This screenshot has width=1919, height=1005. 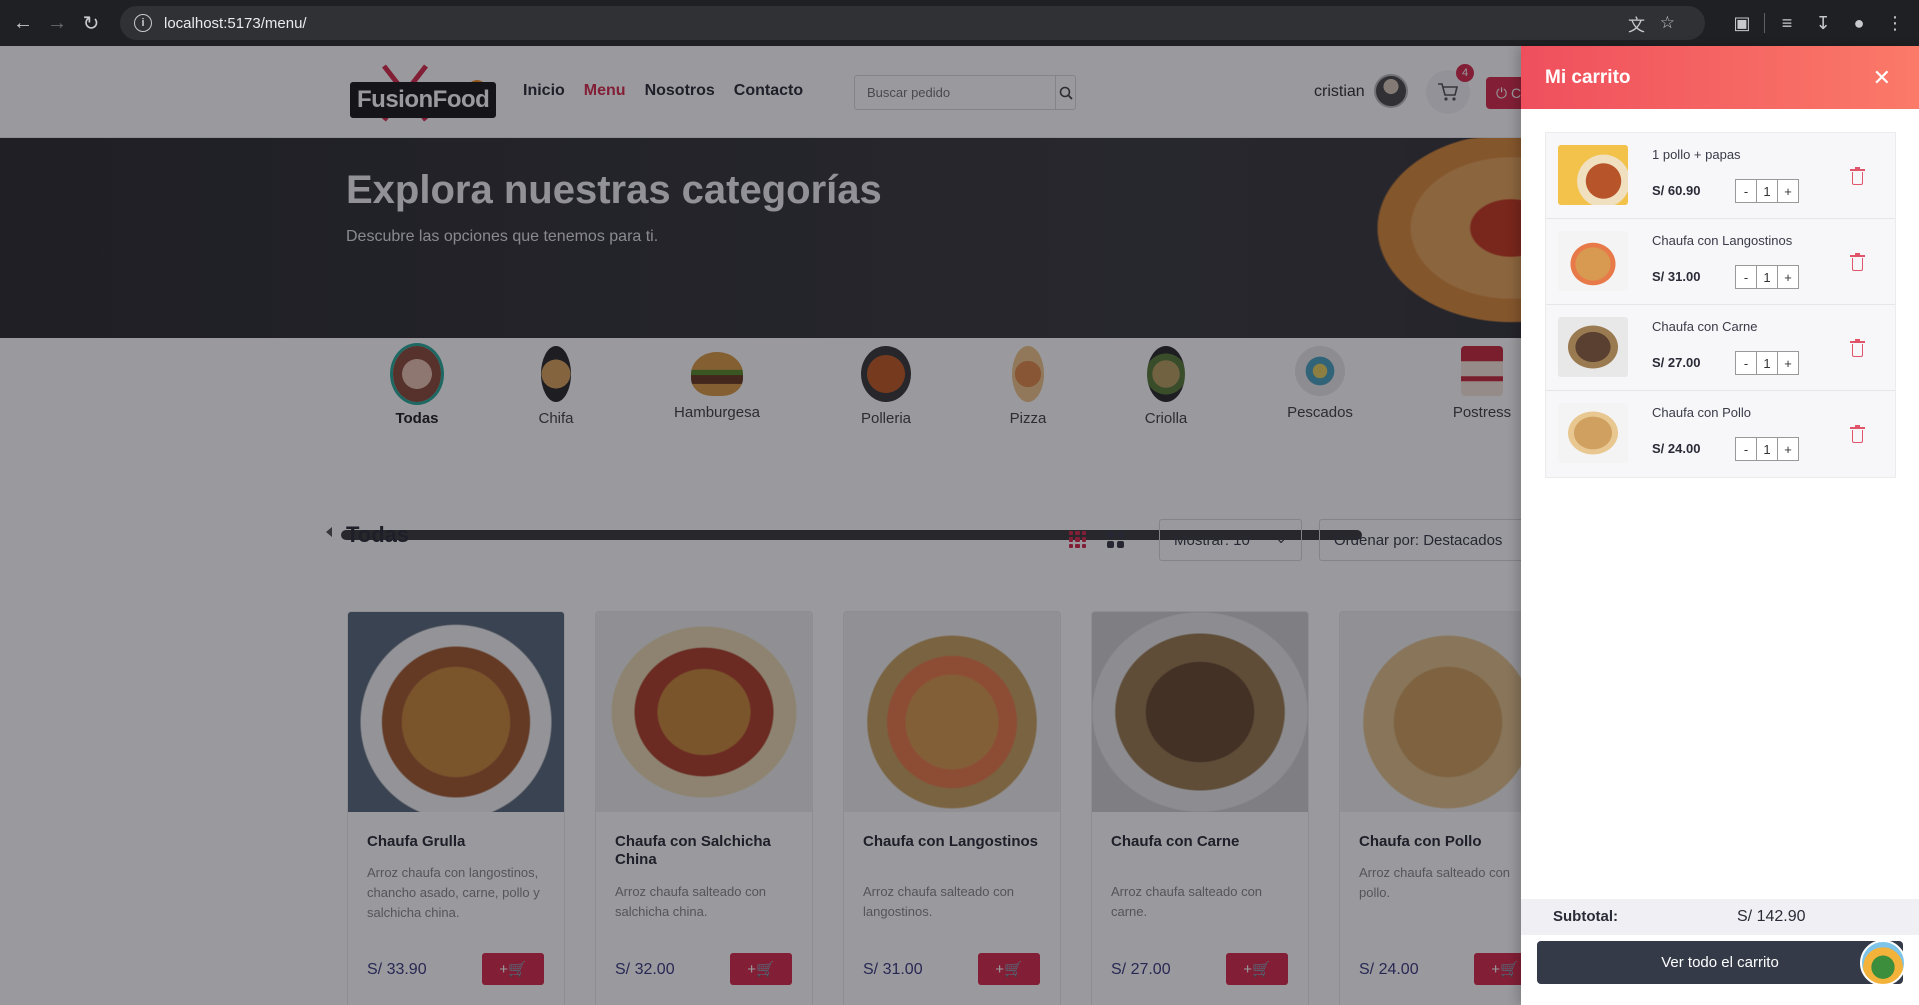 I want to click on subtotal-label: Subtotal:, so click(x=1585, y=916).